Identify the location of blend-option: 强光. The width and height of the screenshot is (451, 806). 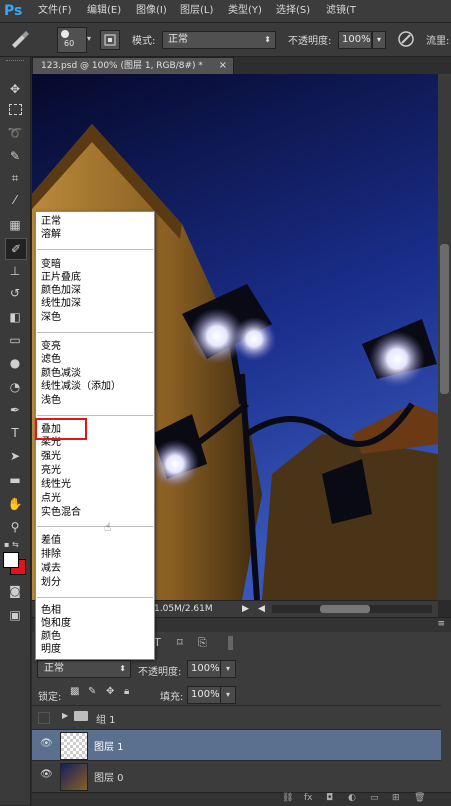
(51, 456).